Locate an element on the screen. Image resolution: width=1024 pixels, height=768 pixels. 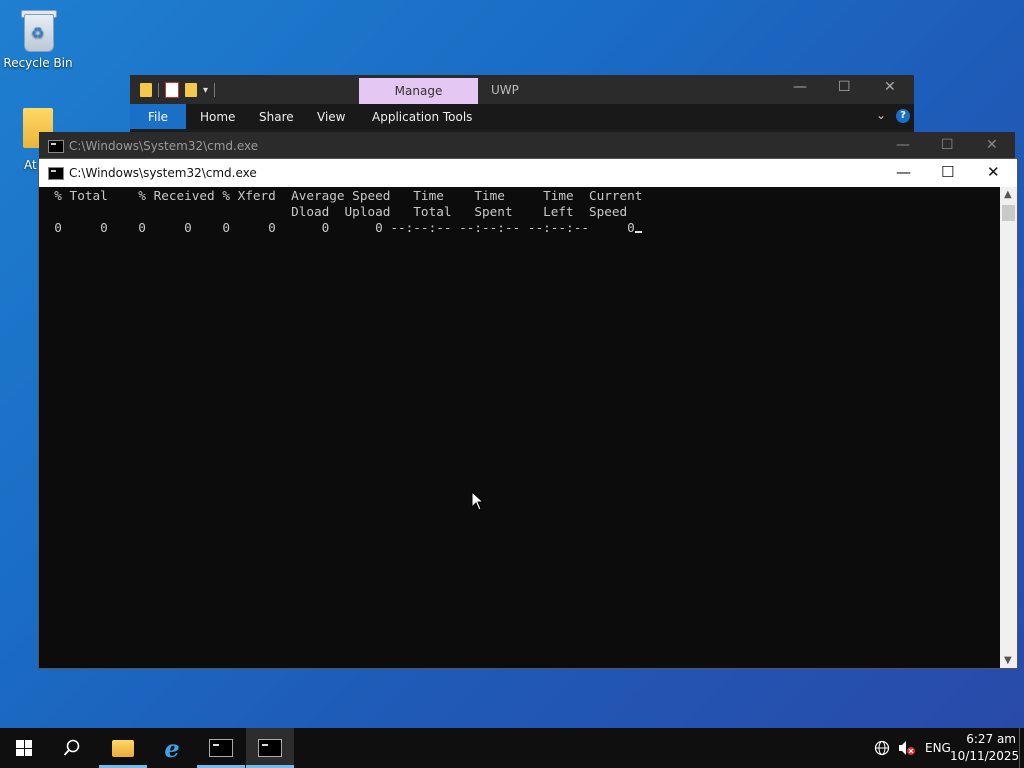
ribbon-tab-file: File is located at coordinates (158, 116).